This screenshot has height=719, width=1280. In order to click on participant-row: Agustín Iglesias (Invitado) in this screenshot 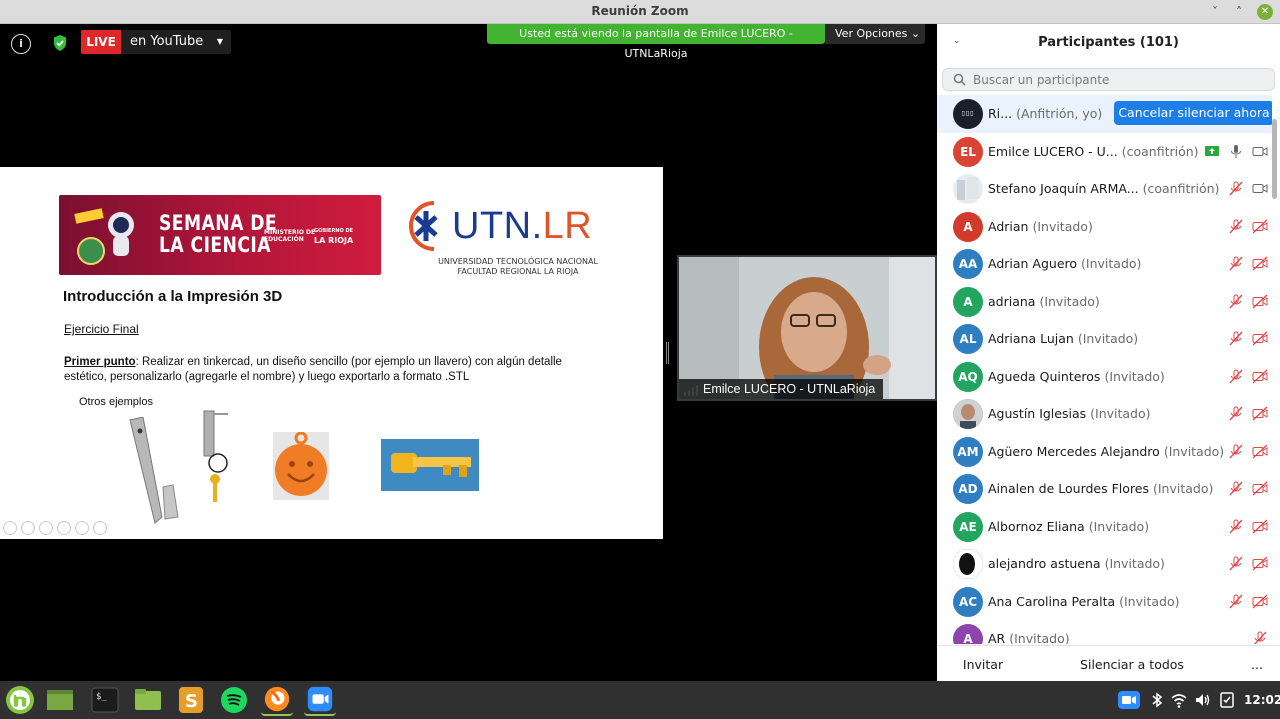, I will do `click(1104, 414)`.